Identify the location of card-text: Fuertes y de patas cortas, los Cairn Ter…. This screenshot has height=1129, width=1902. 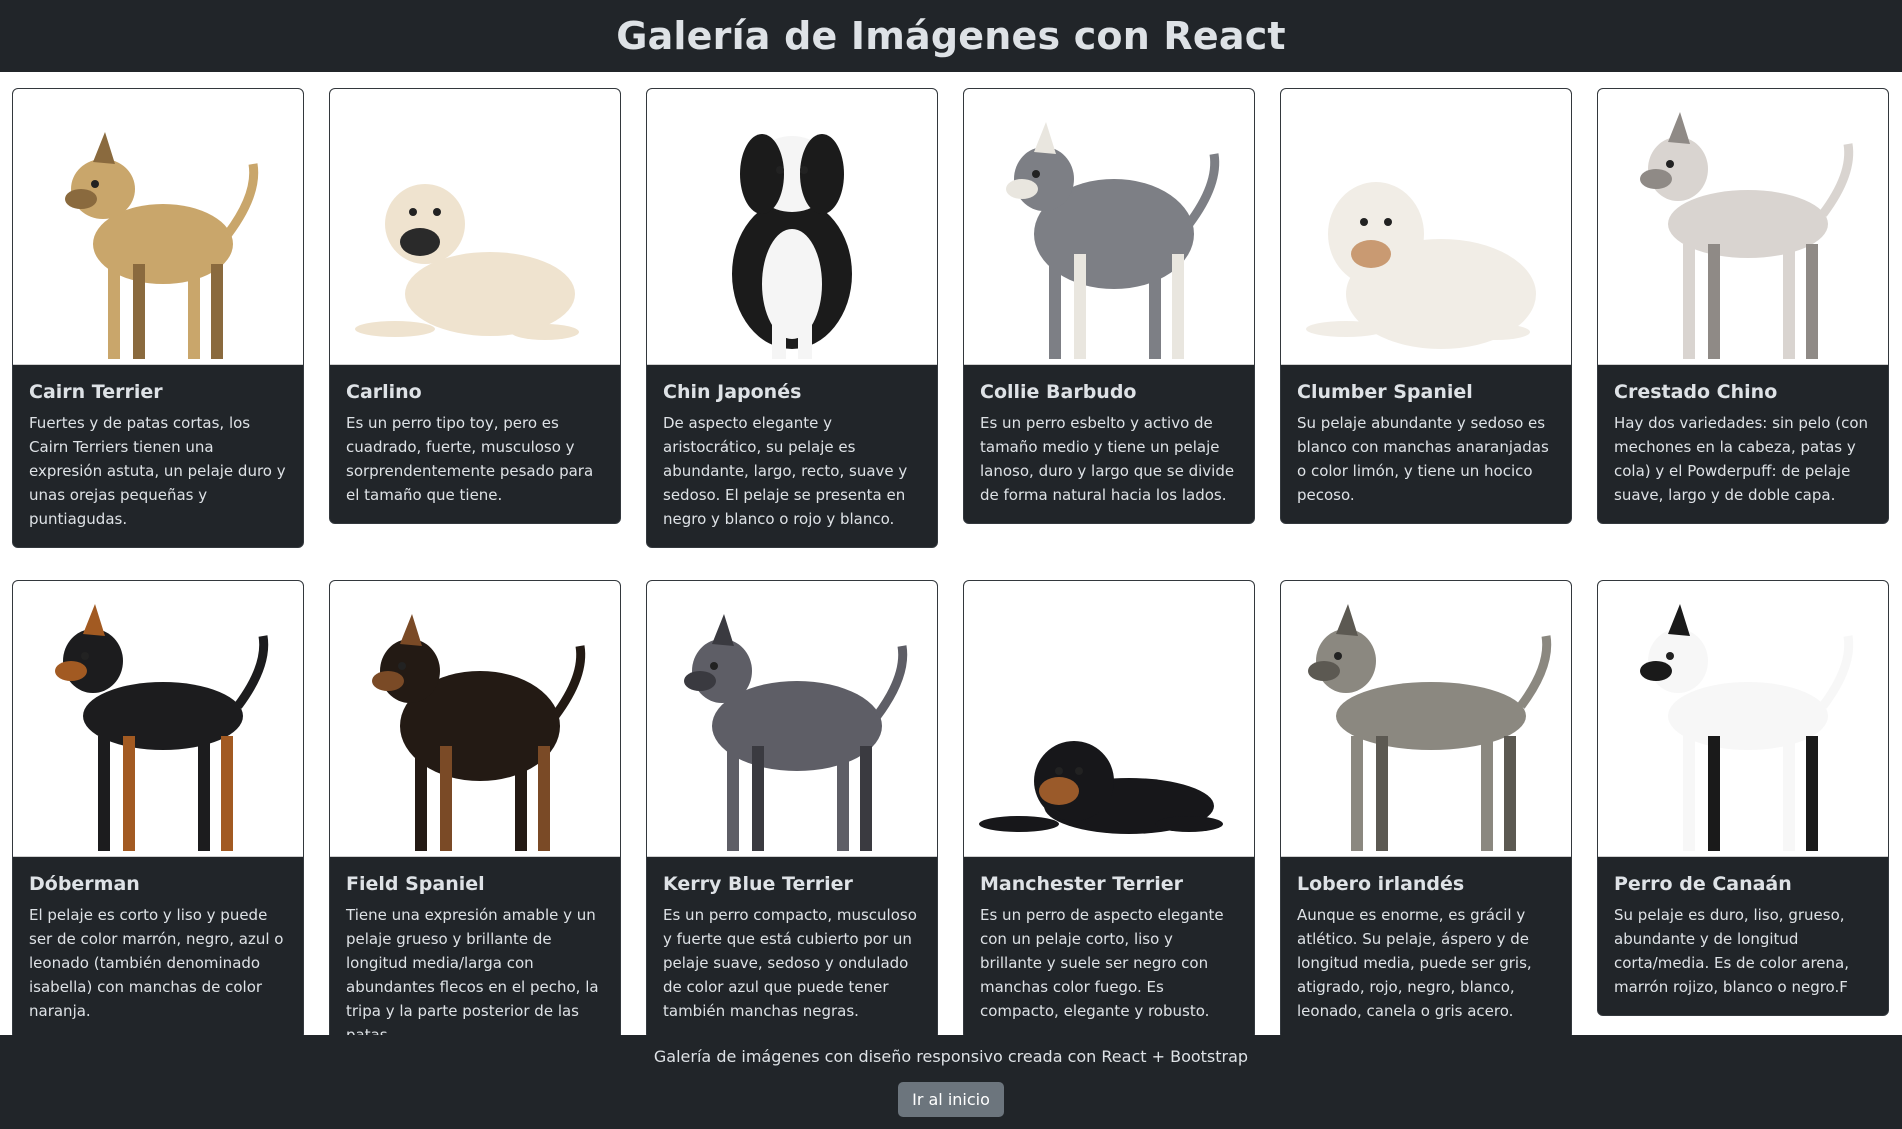
(157, 471).